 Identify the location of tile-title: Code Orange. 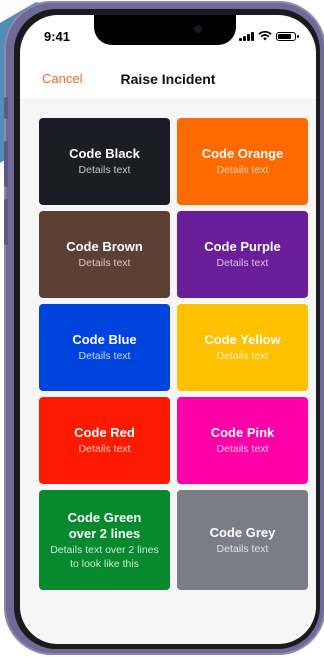
(242, 153).